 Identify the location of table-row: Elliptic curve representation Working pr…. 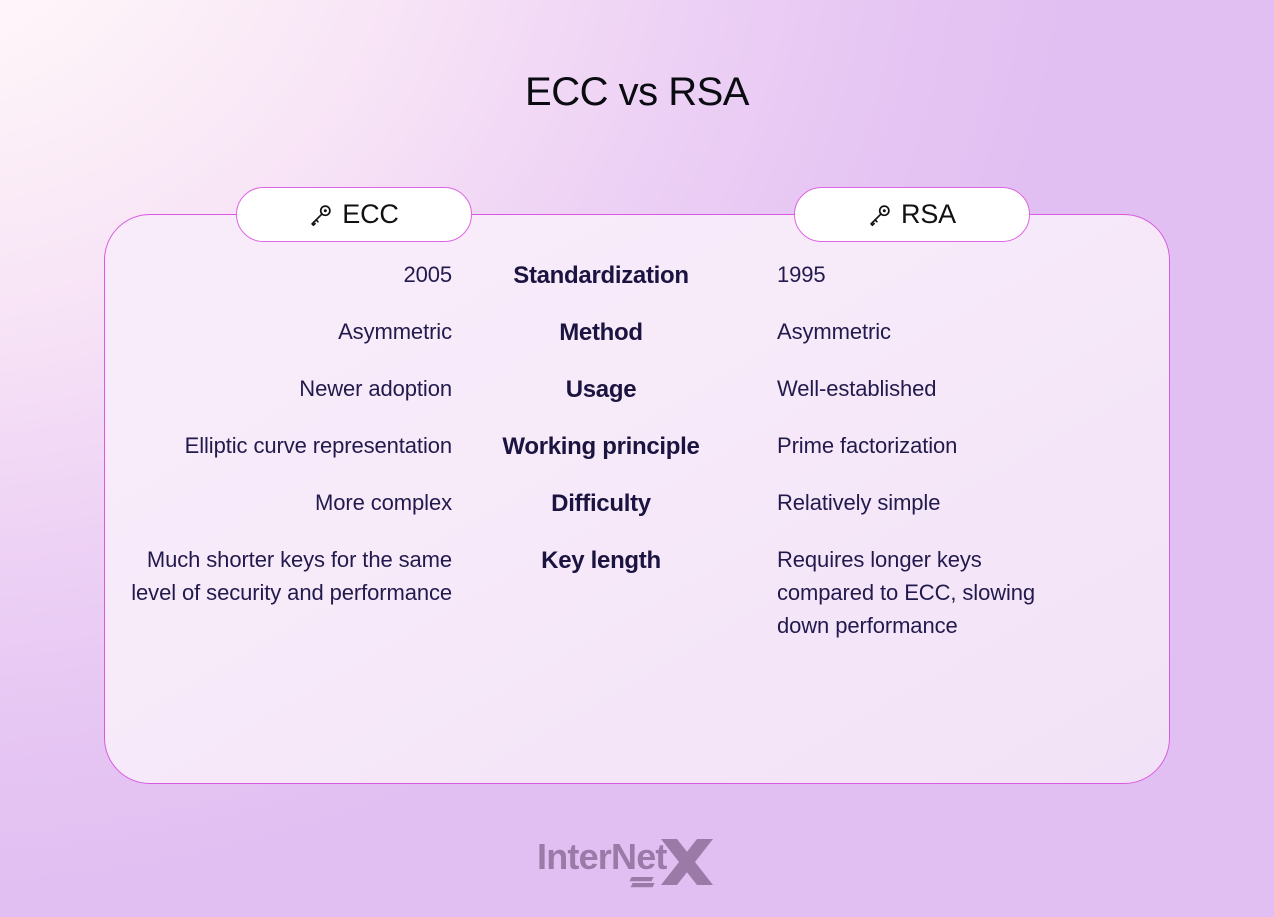
(637, 447).